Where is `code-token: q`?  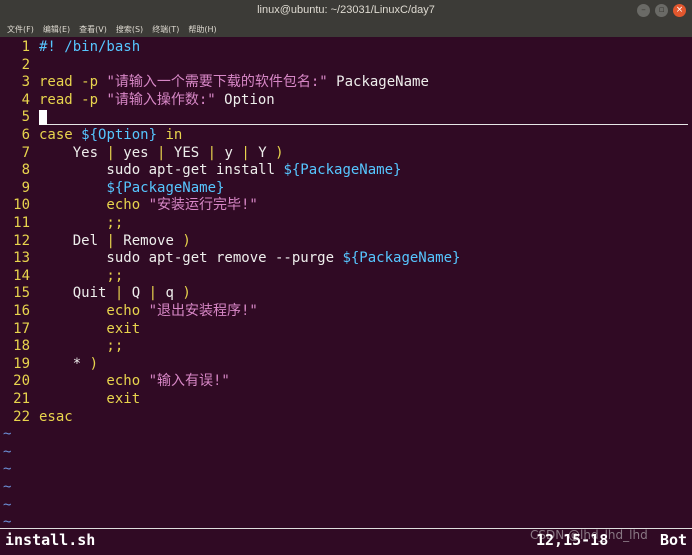 code-token: q is located at coordinates (170, 293).